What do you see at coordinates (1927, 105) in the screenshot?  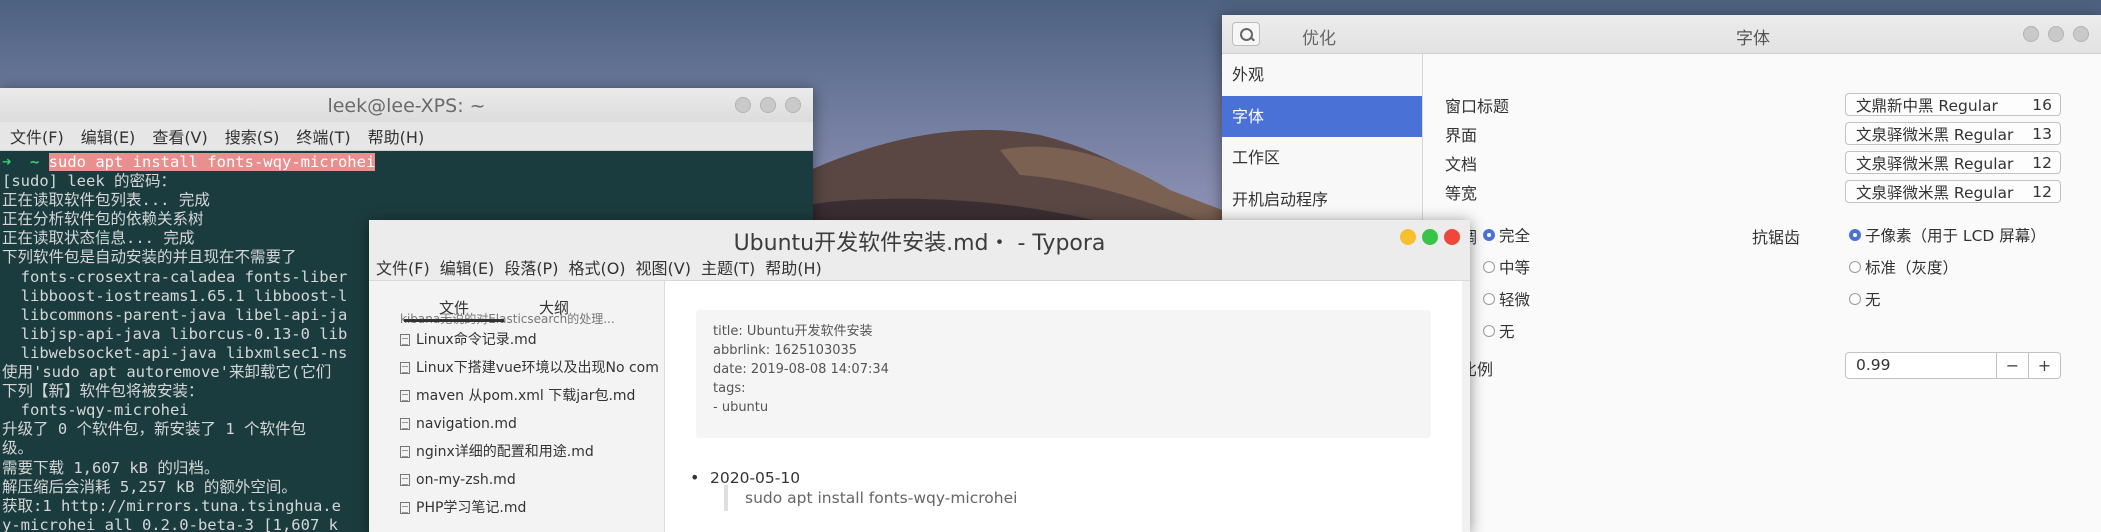 I see `font-name: 文鼎新中黑 Regular` at bounding box center [1927, 105].